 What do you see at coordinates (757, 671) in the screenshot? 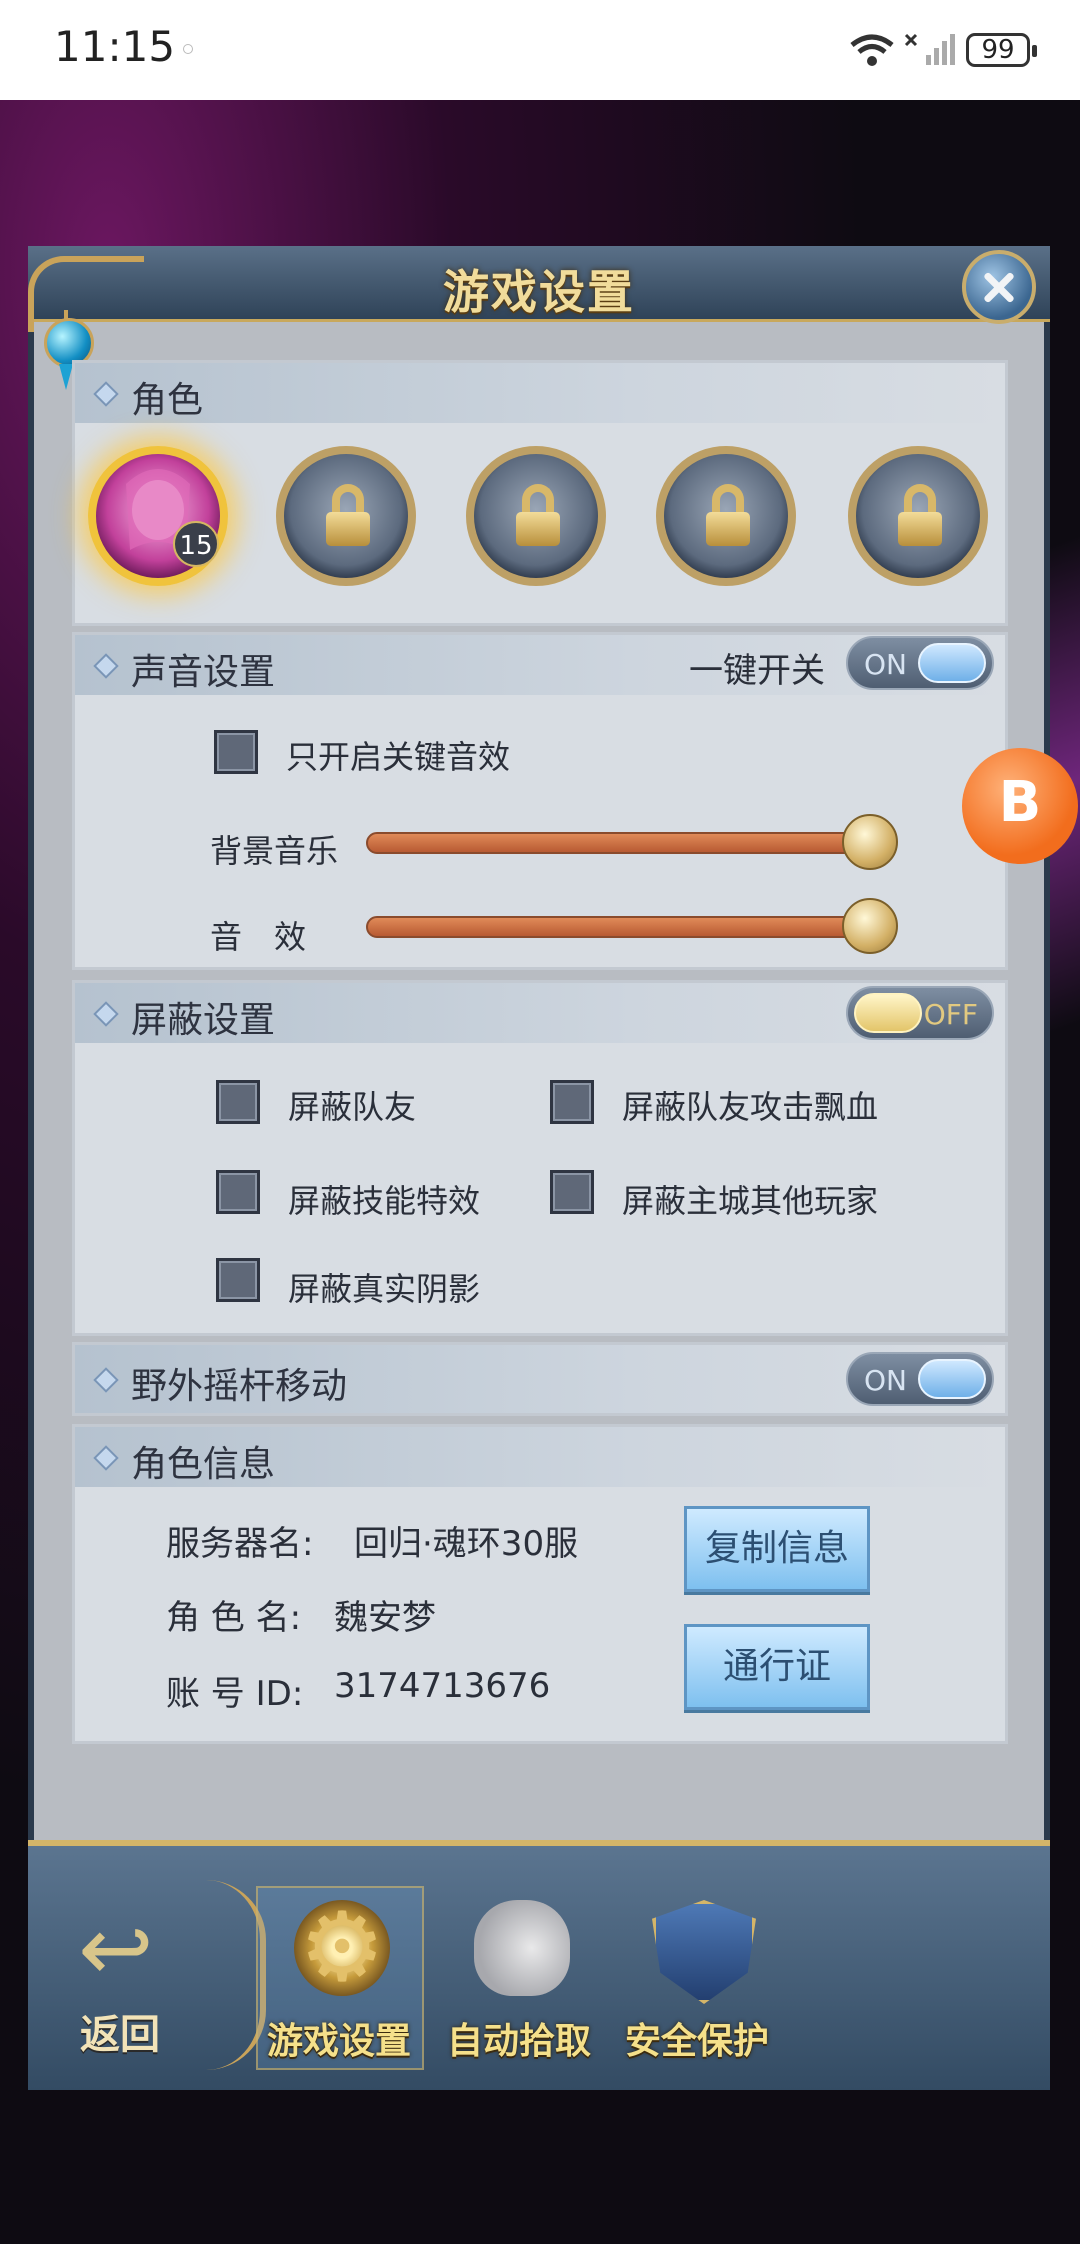
I see `master-toggle-label: 一键开关` at bounding box center [757, 671].